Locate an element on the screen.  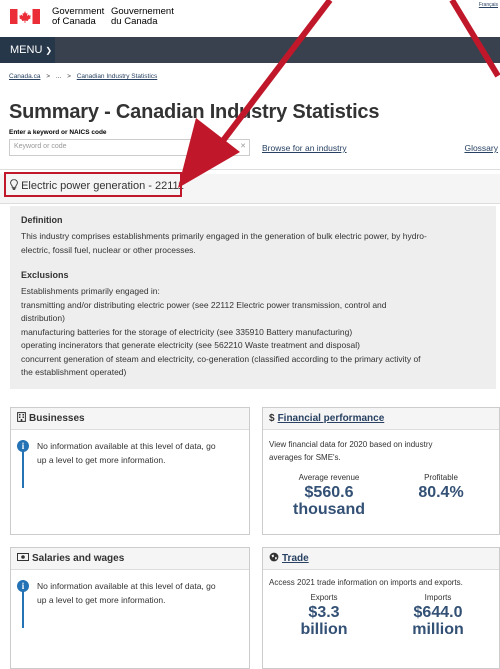
imports-value: $644.0 million is located at coordinates (438, 621).